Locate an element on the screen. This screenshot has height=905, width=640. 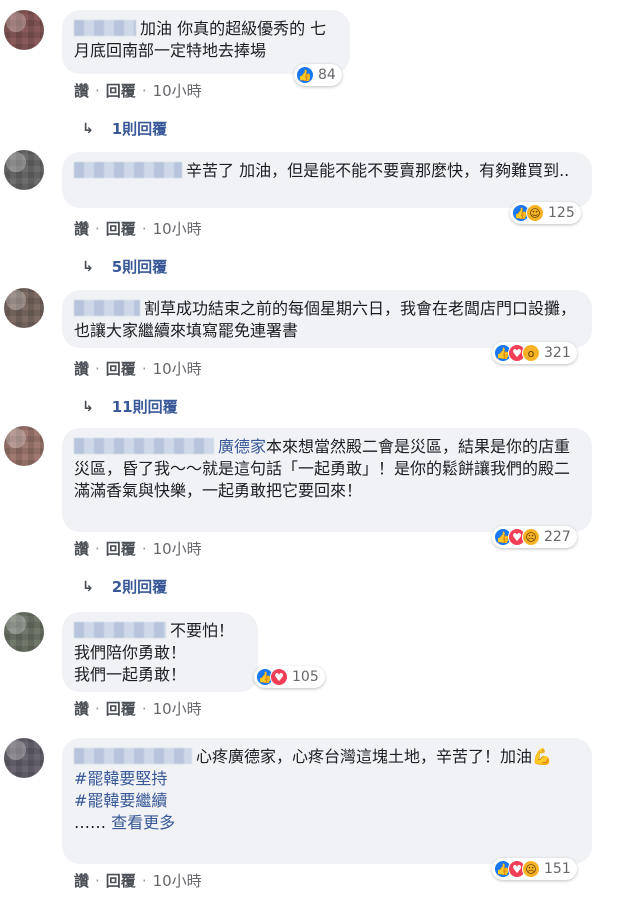
see-more-link: …… 查看更多 is located at coordinates (327, 823).